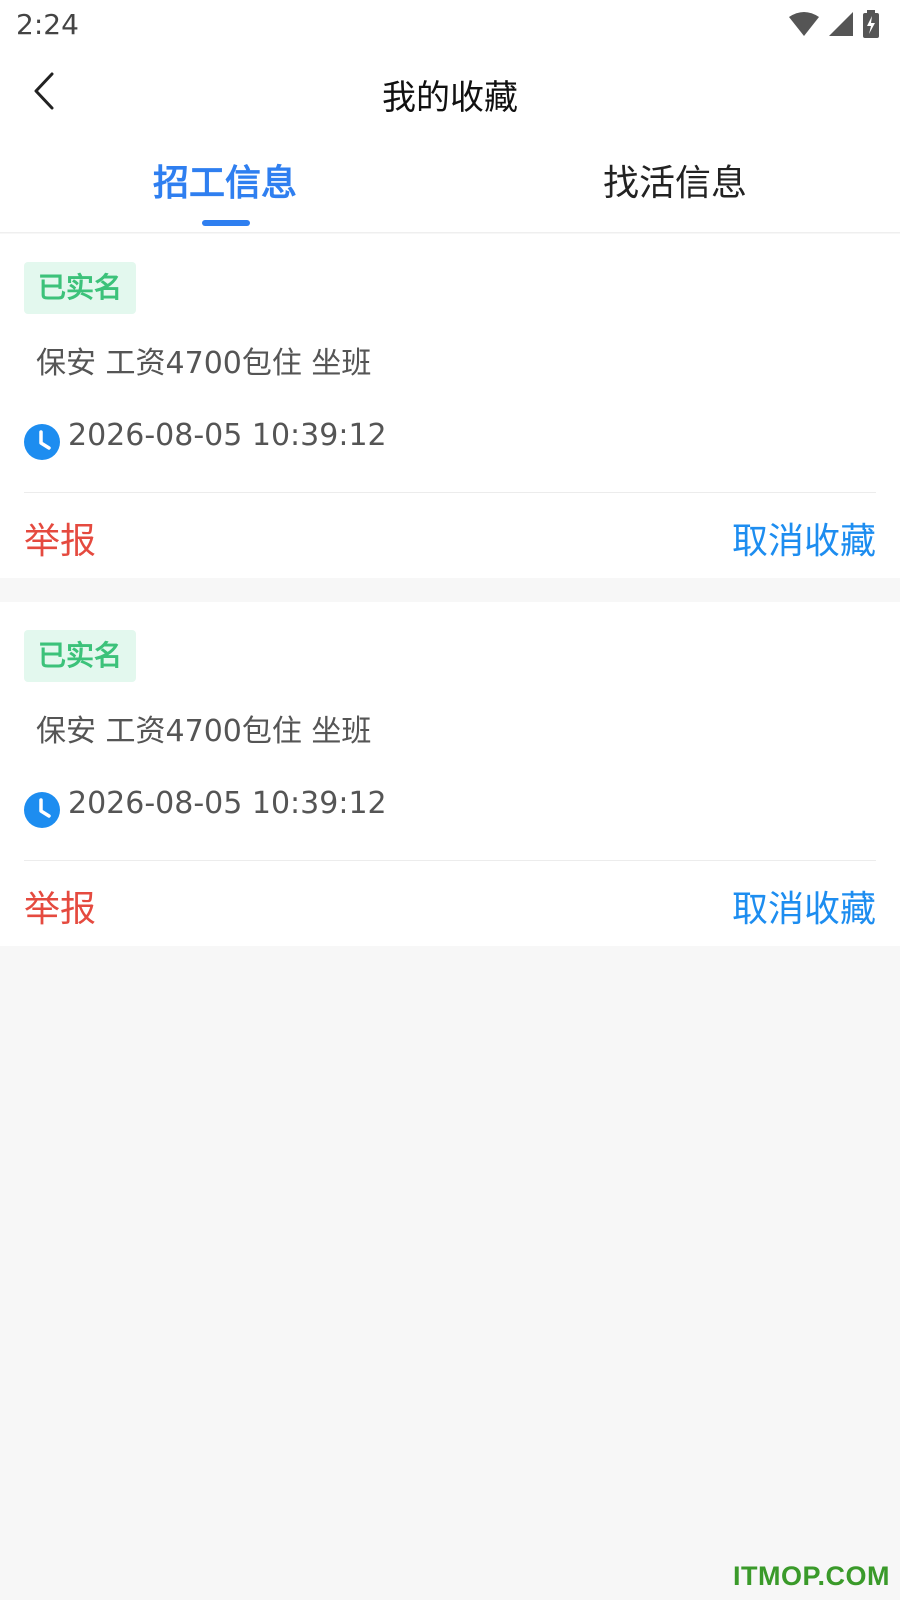 The image size is (900, 1600). I want to click on top-bar: 2:24 我的收藏 招工信息 找活信息, so click(450, 116).